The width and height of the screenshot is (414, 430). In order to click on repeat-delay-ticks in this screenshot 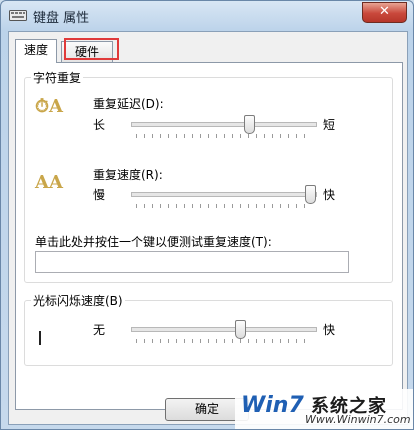, I will do `click(224, 136)`.